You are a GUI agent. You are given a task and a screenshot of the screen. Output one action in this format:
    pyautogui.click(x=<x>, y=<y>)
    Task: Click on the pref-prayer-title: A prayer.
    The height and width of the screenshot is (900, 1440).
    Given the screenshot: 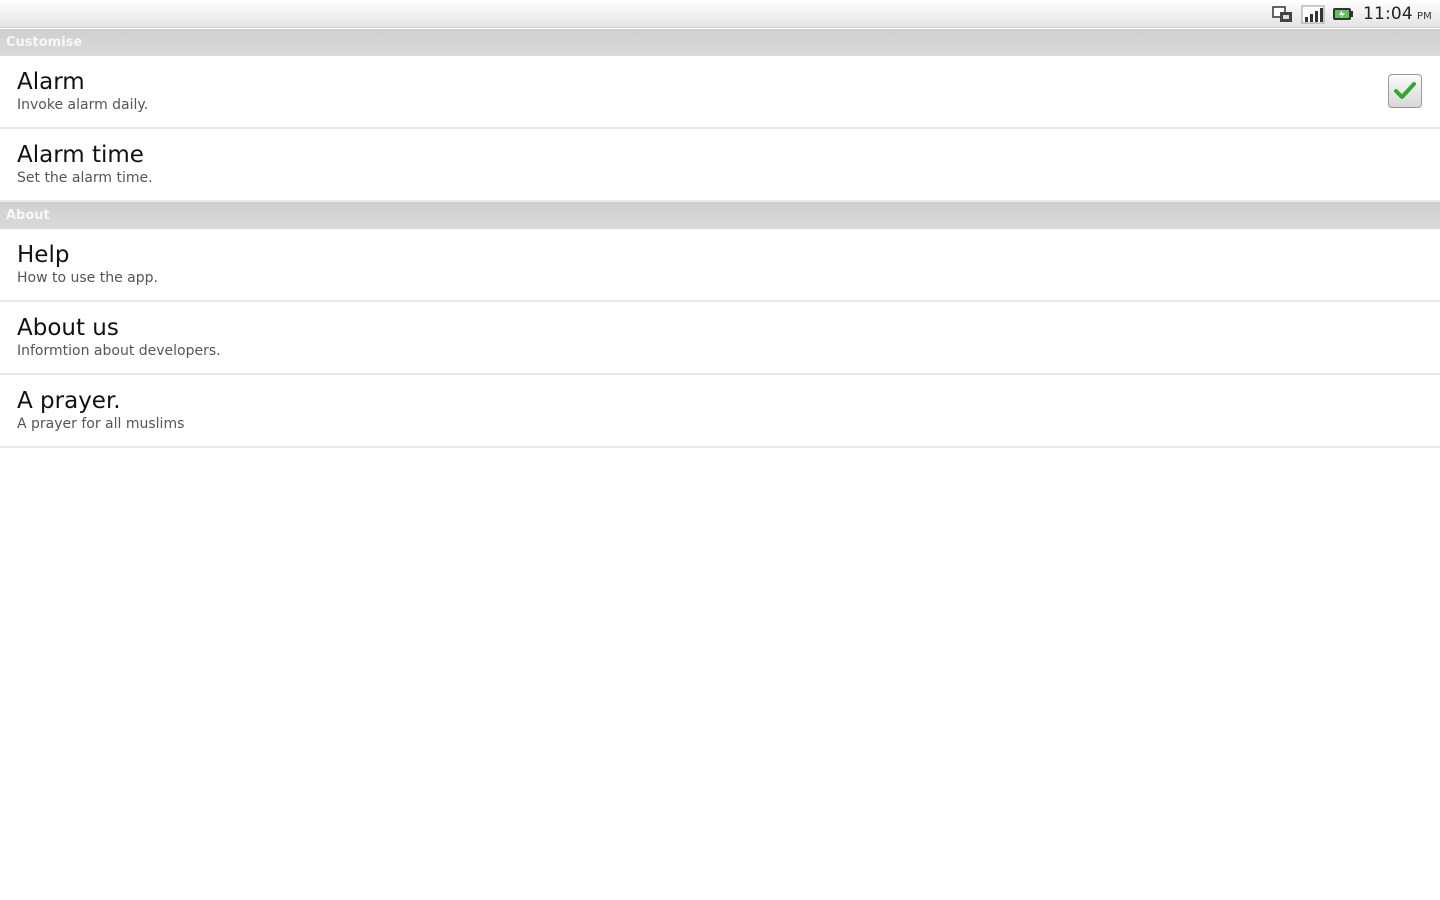 What is the action you would take?
    pyautogui.click(x=69, y=401)
    